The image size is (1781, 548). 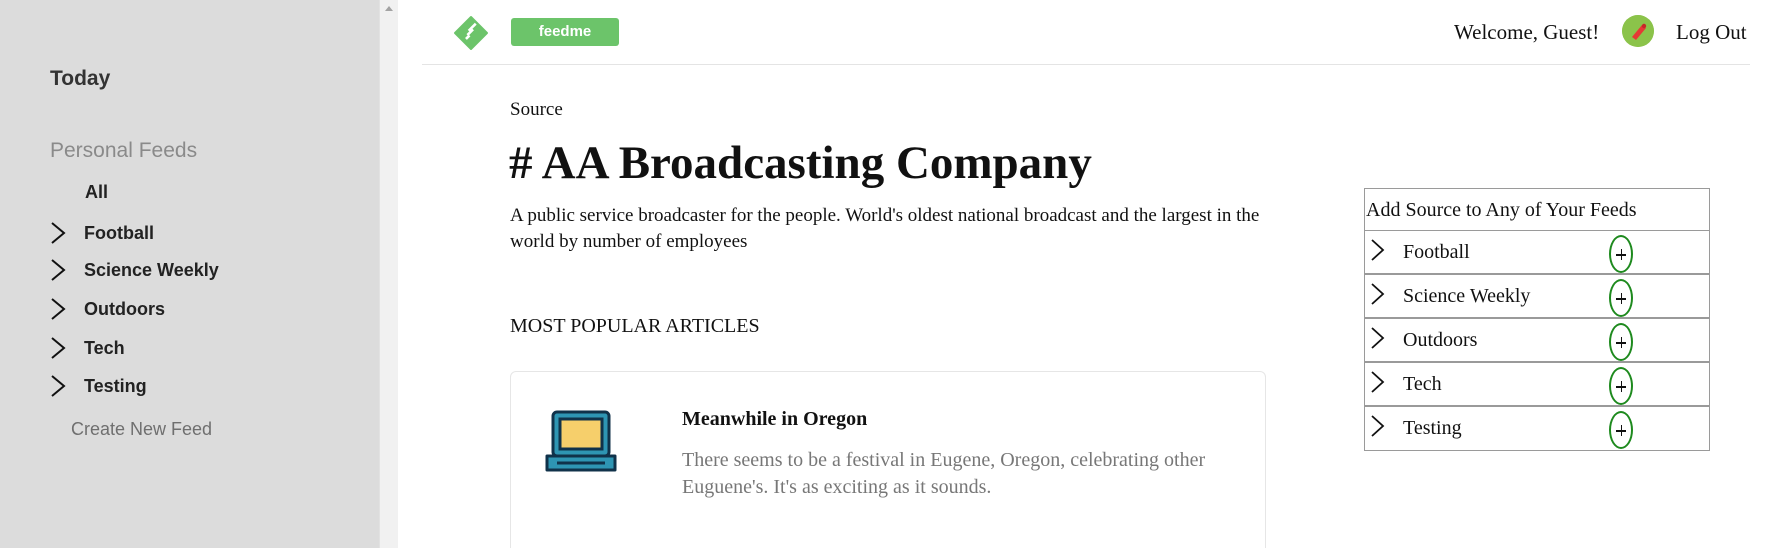 I want to click on sidebar-item-outdoors: Outdoors, so click(x=200, y=309).